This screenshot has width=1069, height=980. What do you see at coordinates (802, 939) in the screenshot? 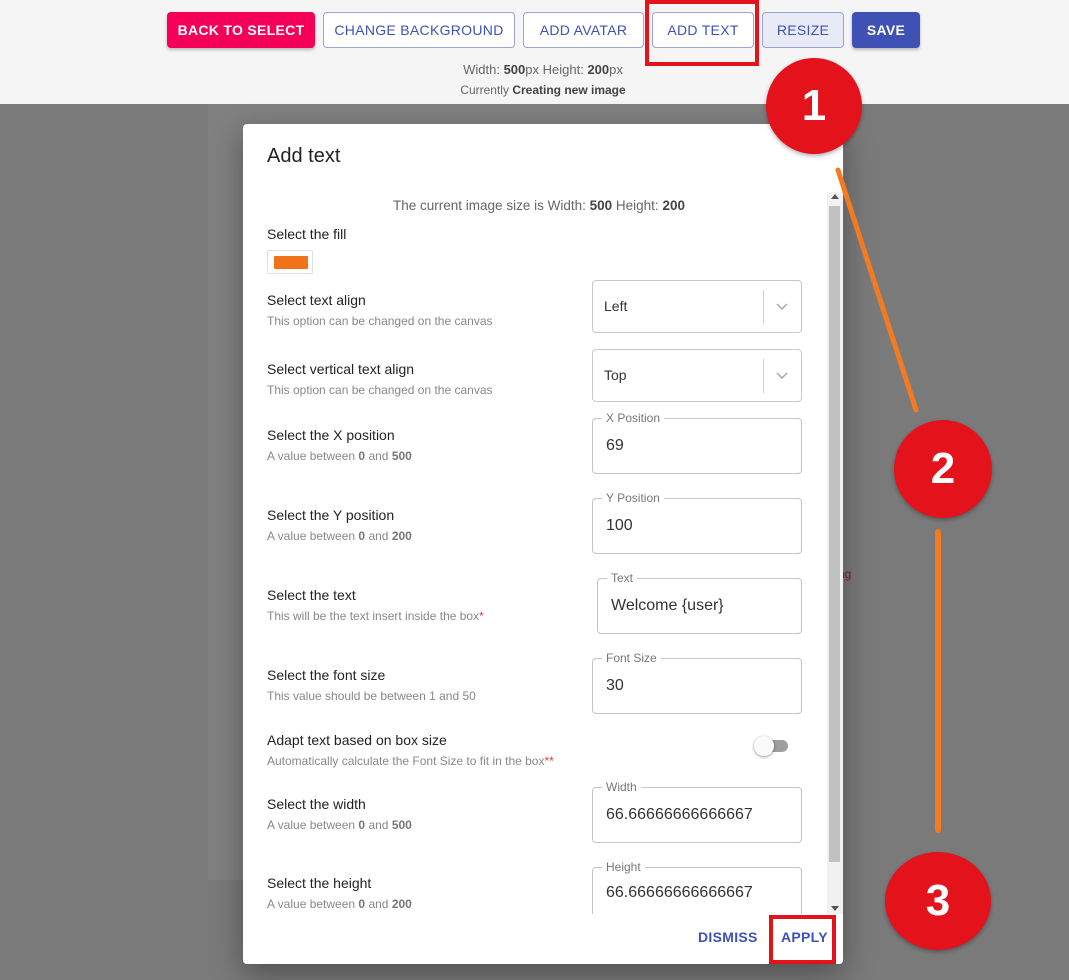
I see `apply-highlight` at bounding box center [802, 939].